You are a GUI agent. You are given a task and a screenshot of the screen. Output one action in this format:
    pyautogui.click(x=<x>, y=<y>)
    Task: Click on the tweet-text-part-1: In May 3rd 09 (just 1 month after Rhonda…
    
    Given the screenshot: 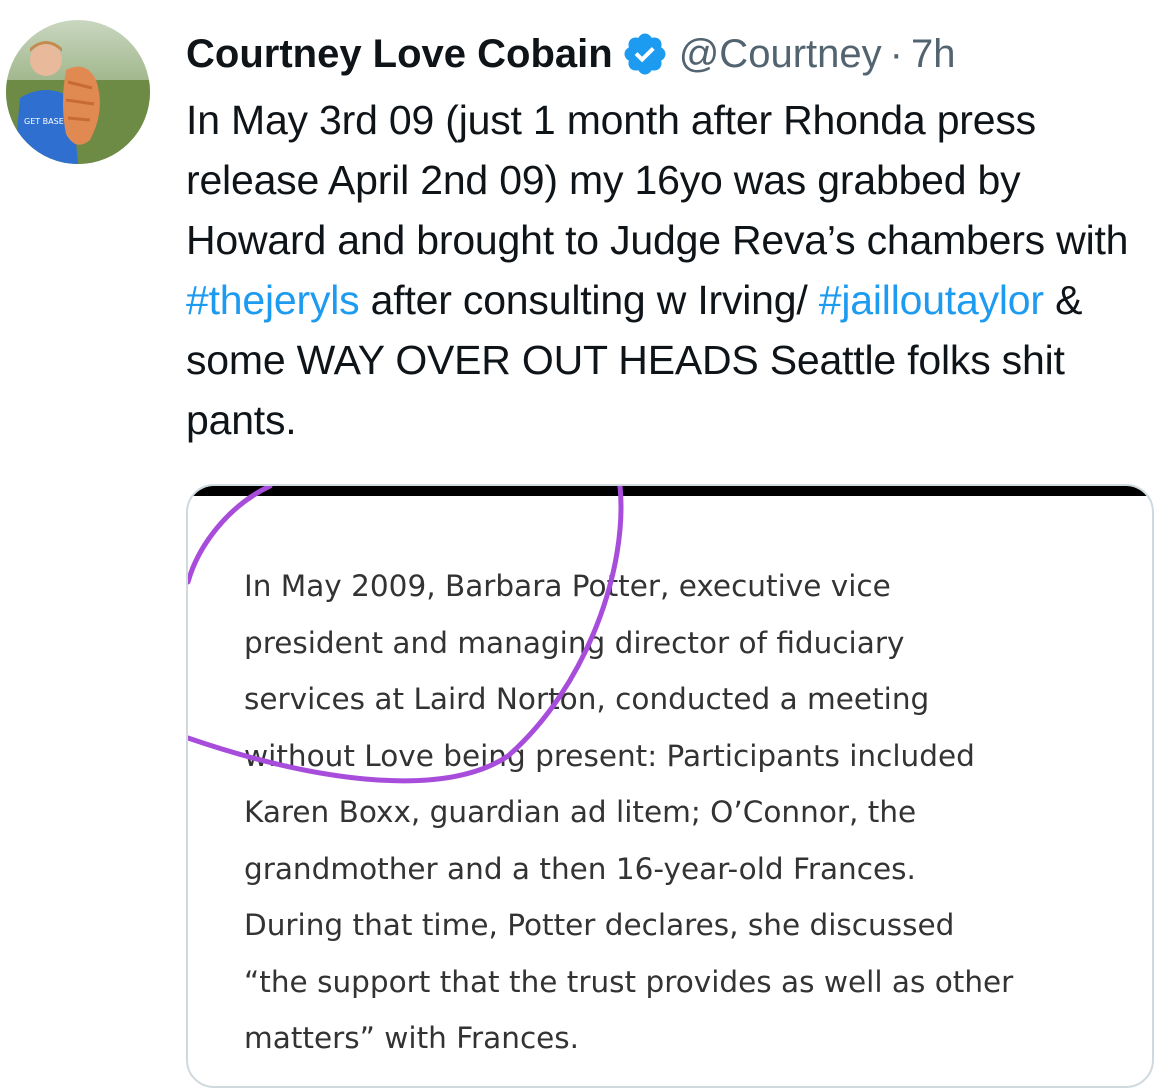 What is the action you would take?
    pyautogui.click(x=657, y=180)
    